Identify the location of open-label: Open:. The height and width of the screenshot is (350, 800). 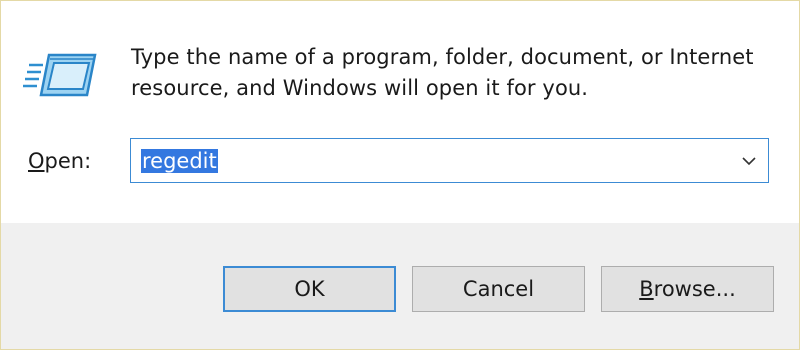
(59, 161).